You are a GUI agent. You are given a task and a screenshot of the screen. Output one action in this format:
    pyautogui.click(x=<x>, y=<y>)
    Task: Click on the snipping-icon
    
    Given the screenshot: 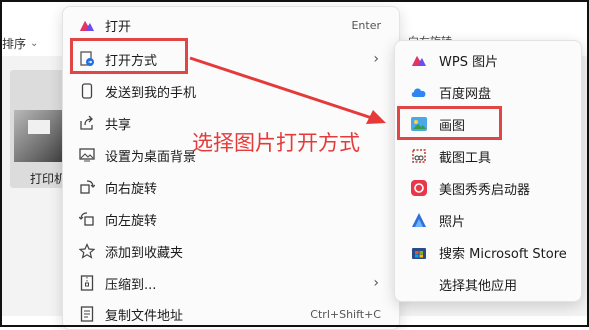 What is the action you would take?
    pyautogui.click(x=419, y=156)
    